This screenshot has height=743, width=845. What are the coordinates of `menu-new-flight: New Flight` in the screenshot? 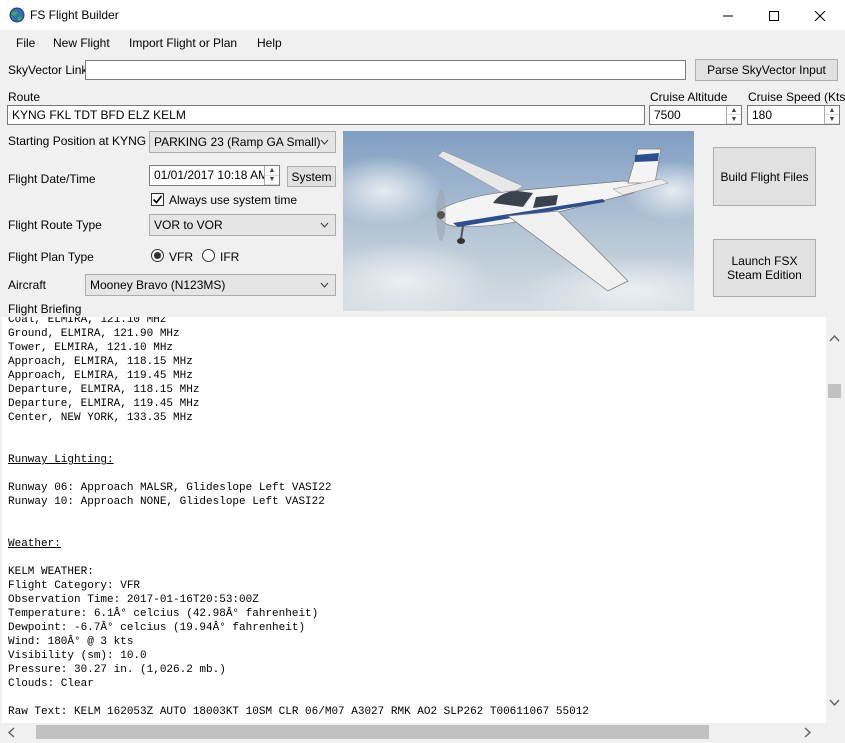 It's located at (81, 43).